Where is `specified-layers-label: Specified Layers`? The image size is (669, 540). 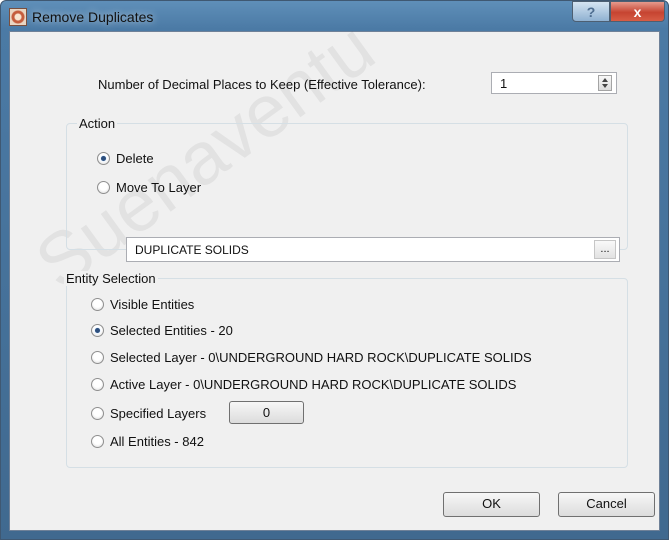 specified-layers-label: Specified Layers is located at coordinates (158, 413).